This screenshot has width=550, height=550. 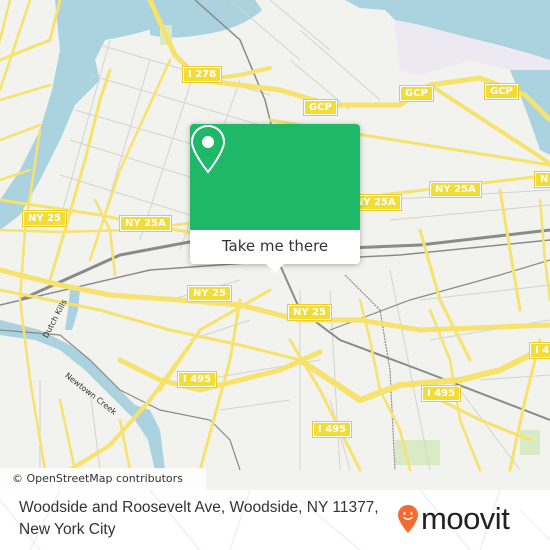 I want to click on road-shield-ny: N, so click(x=541, y=179).